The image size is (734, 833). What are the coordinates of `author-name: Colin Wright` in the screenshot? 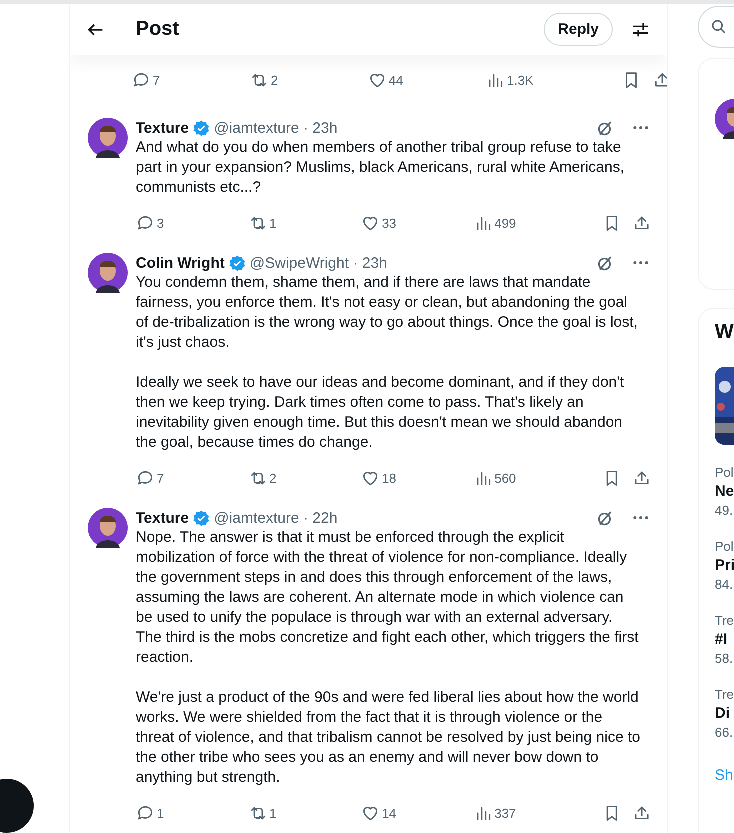 It's located at (180, 263).